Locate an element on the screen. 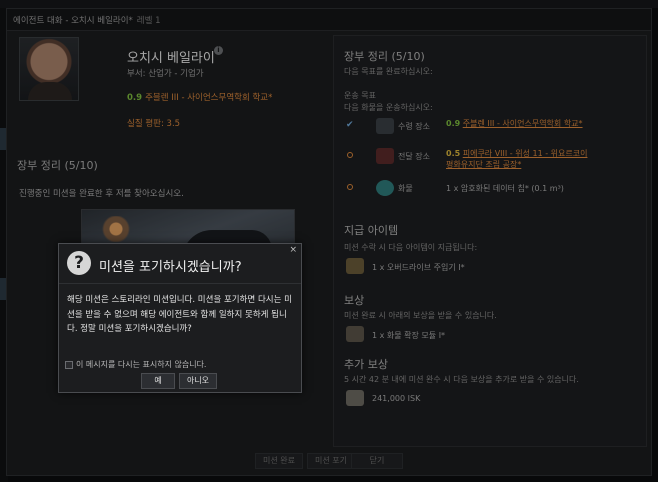 This screenshot has width=658, height=482. dont-show-label: 이 메시지를 다시는 표시하지 않습니다. is located at coordinates (141, 364).